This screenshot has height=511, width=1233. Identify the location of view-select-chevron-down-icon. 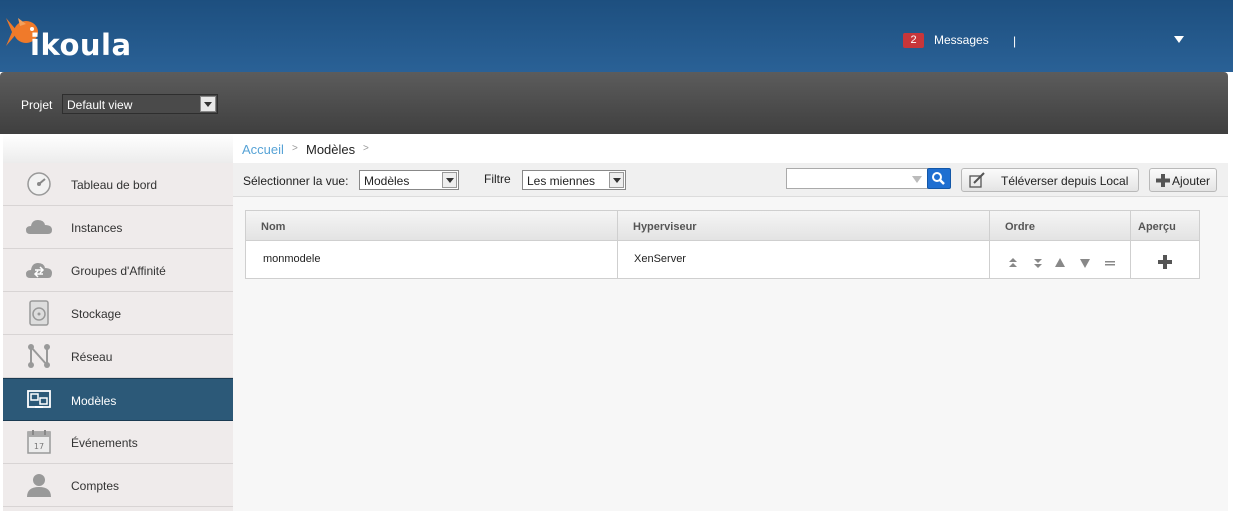
(449, 180).